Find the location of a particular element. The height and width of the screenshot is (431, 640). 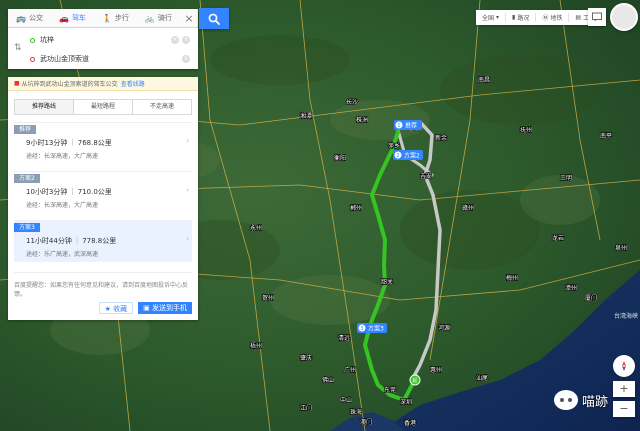

city-label: 郴州 is located at coordinates (356, 208).